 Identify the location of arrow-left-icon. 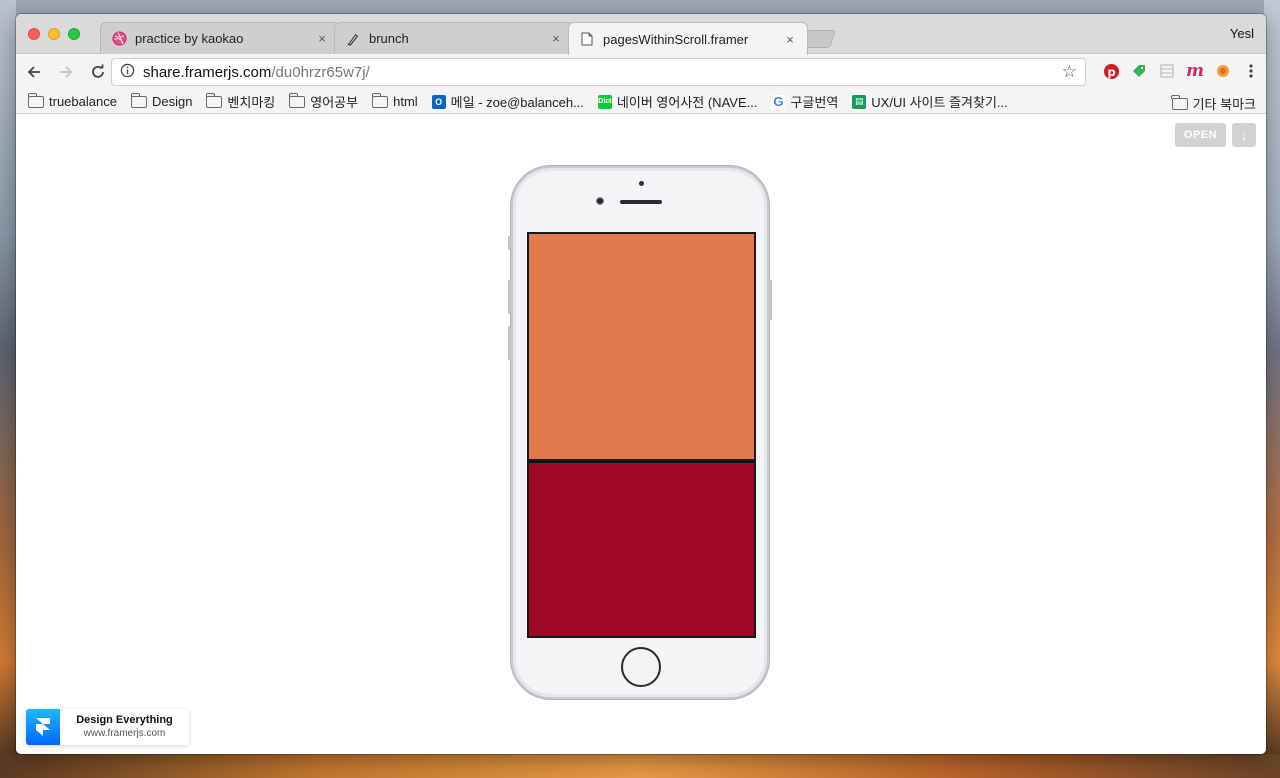
(33, 72).